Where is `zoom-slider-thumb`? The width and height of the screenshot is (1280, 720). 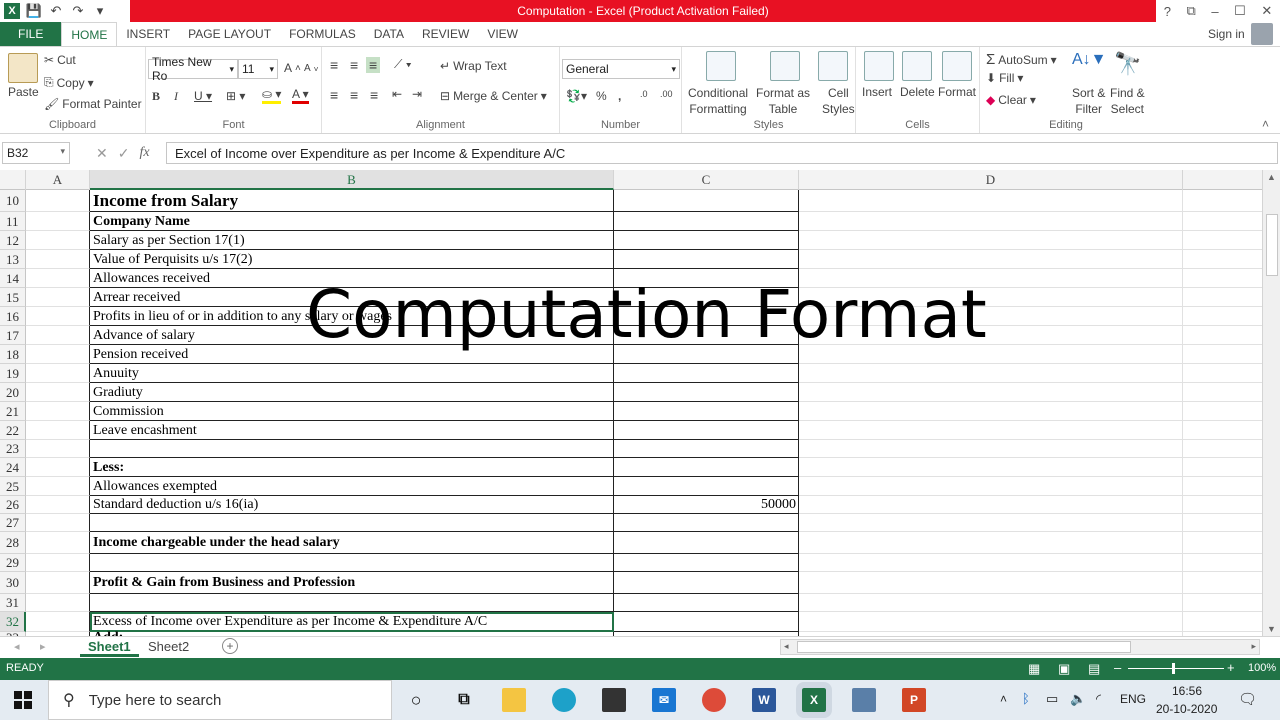
zoom-slider-thumb is located at coordinates (1173, 668).